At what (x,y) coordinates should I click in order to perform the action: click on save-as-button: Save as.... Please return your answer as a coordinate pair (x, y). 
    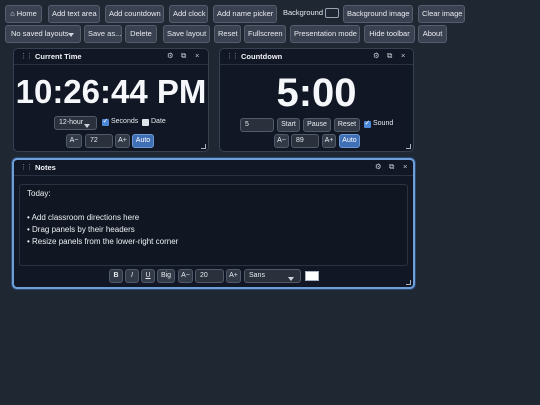
    Looking at the image, I should click on (103, 34).